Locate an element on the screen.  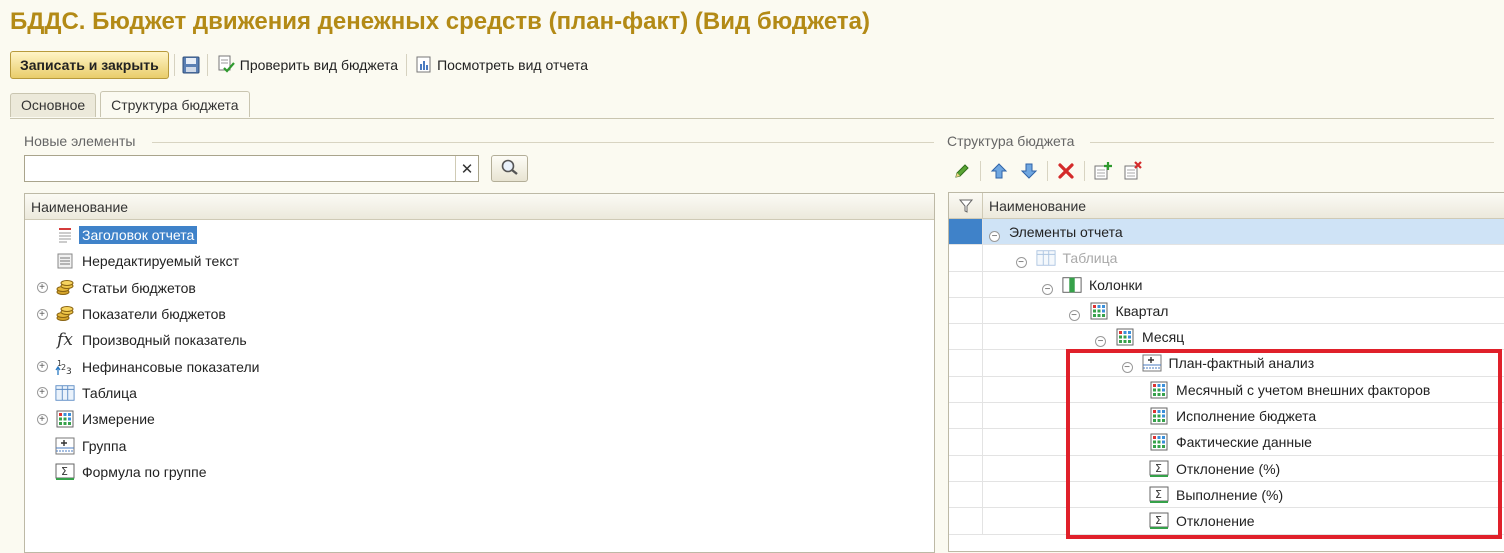
list-item: fx Производный показатель is located at coordinates (479, 340).